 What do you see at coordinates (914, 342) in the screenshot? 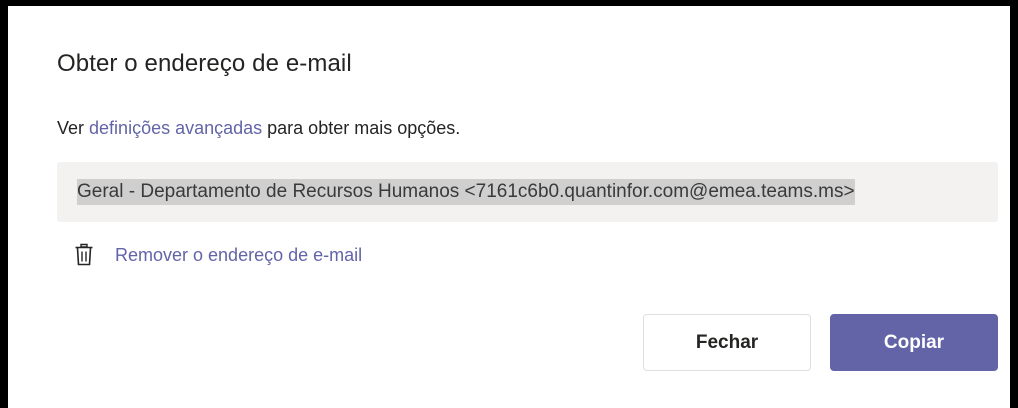
I see `copy-button: Copiar` at bounding box center [914, 342].